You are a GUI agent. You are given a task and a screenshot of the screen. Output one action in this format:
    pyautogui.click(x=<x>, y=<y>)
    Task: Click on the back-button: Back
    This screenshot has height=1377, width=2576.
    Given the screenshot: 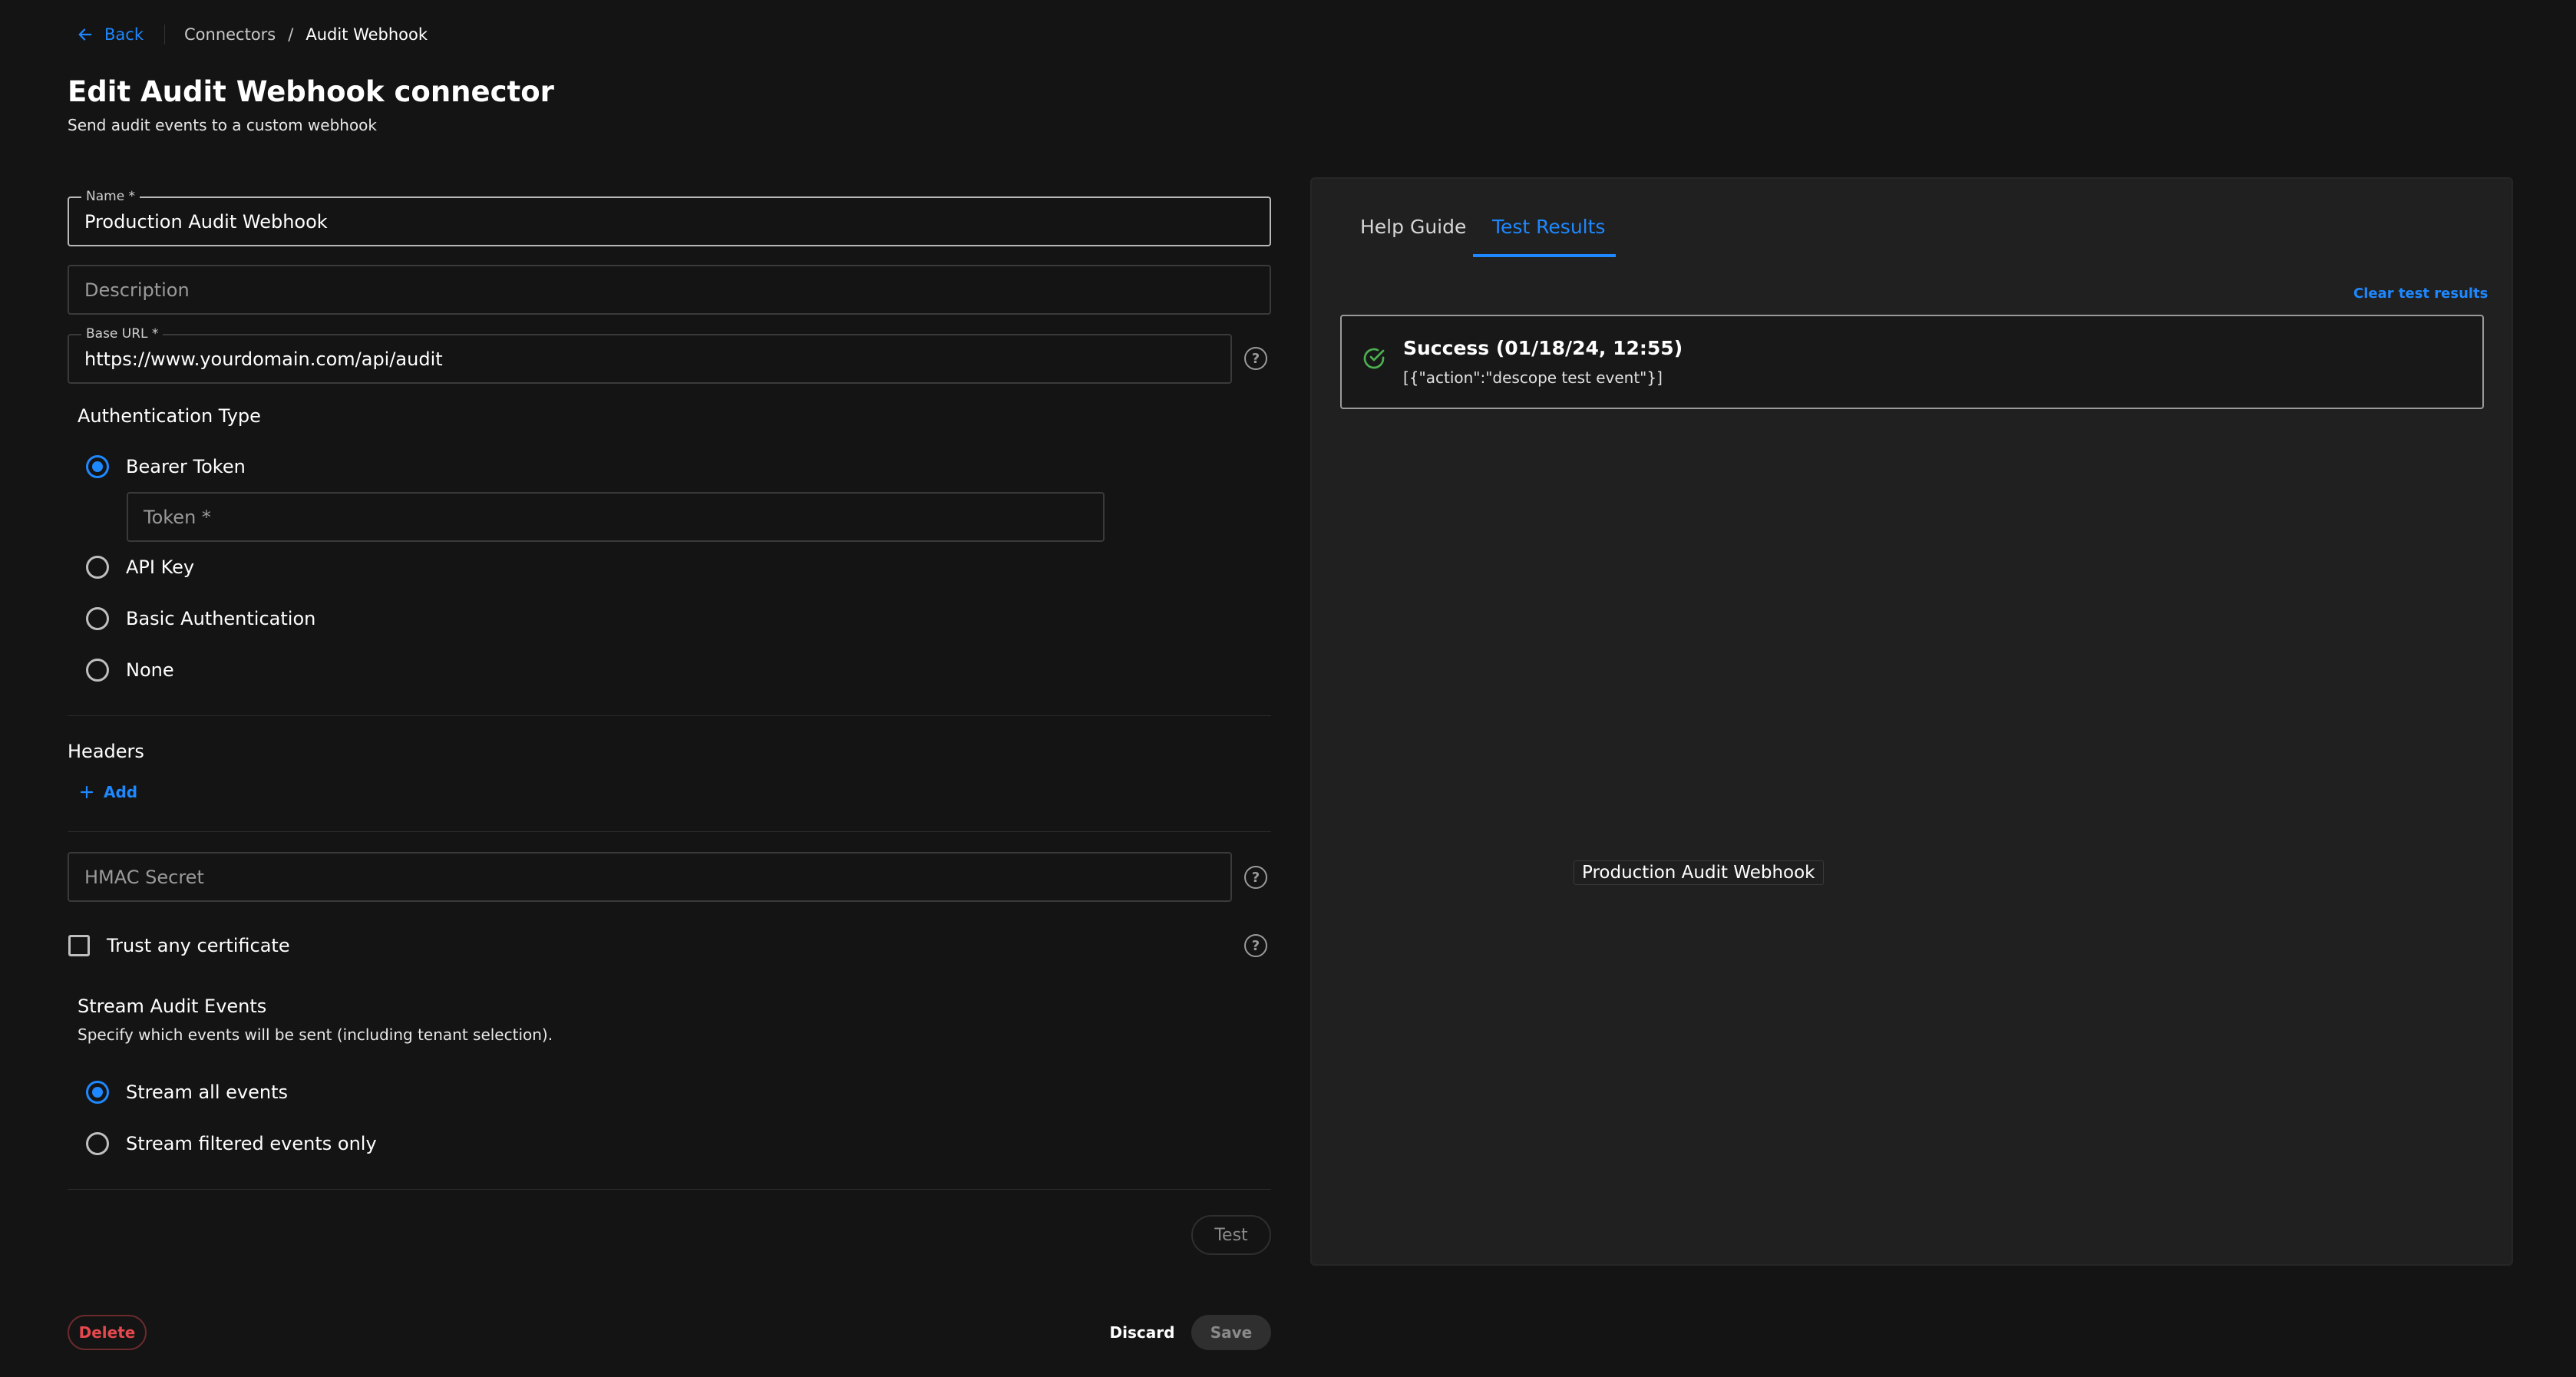 What is the action you would take?
    pyautogui.click(x=110, y=34)
    